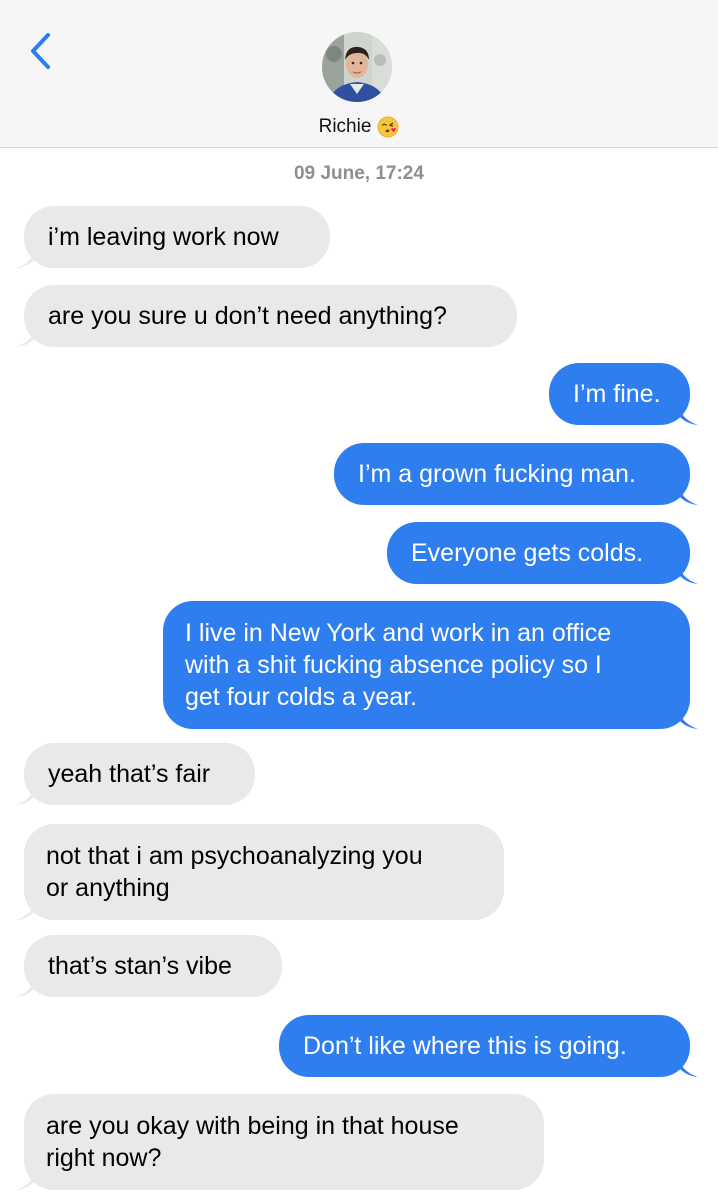  I want to click on message-text-line: right now?, so click(104, 1158).